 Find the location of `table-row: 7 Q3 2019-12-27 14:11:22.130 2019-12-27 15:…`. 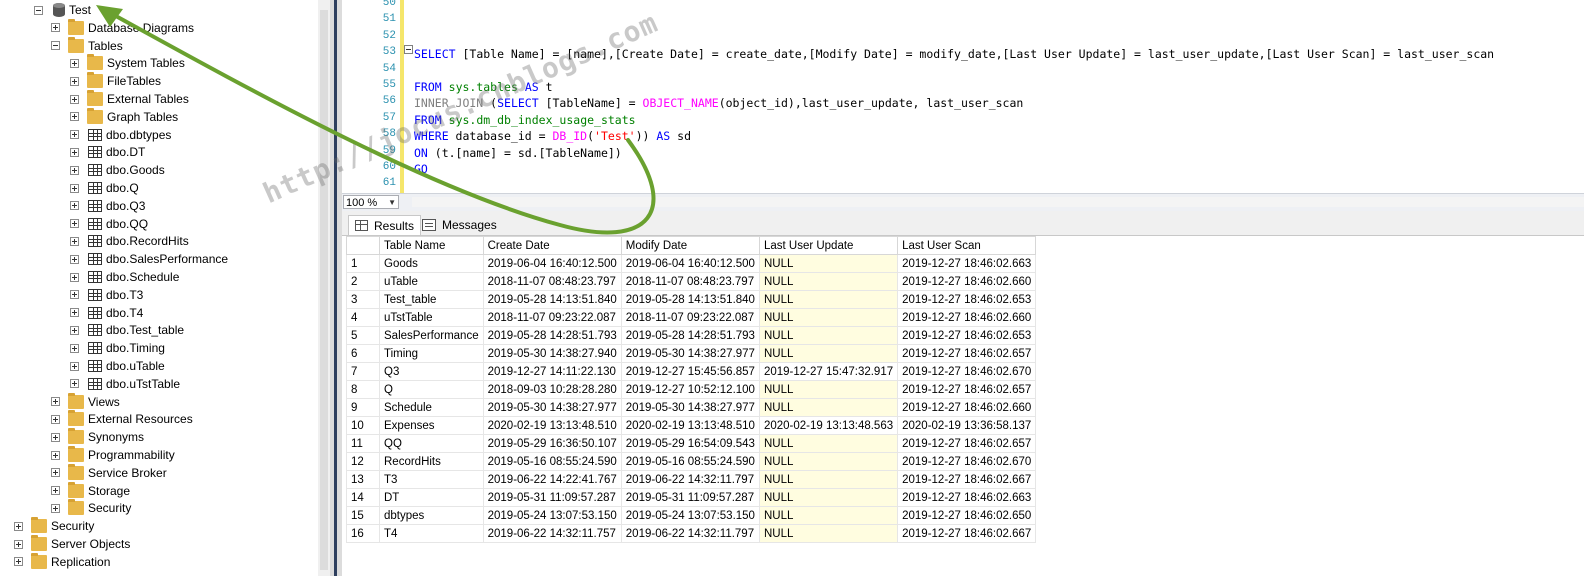

table-row: 7 Q3 2019-12-27 14:11:22.130 2019-12-27 15:… is located at coordinates (691, 371).